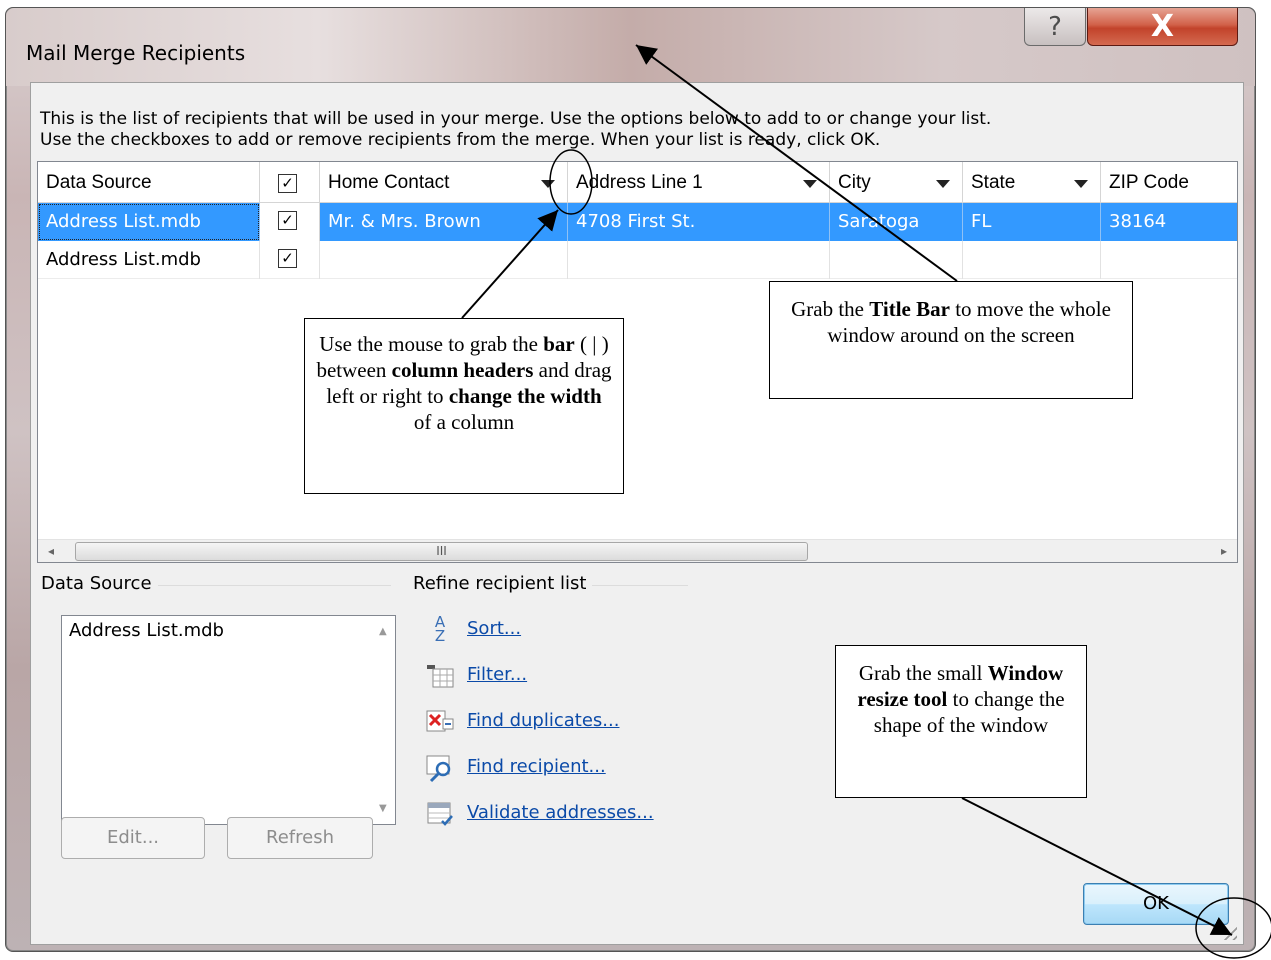 The height and width of the screenshot is (960, 1271). I want to click on cell-zip-code: 38164, so click(1138, 221).